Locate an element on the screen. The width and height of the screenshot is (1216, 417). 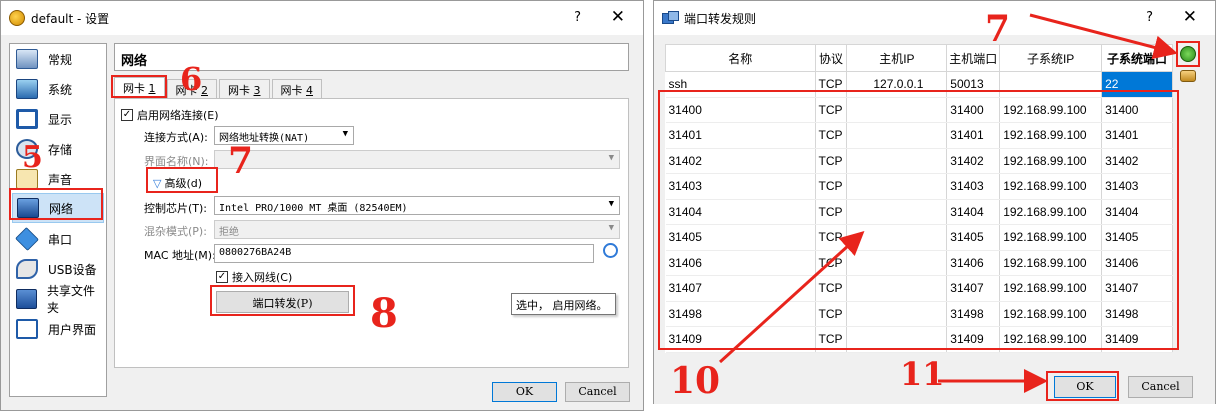
adapter-type-select: Intel PRO/1000 MT 桌面 (82540EM) ▼ is located at coordinates (417, 205).